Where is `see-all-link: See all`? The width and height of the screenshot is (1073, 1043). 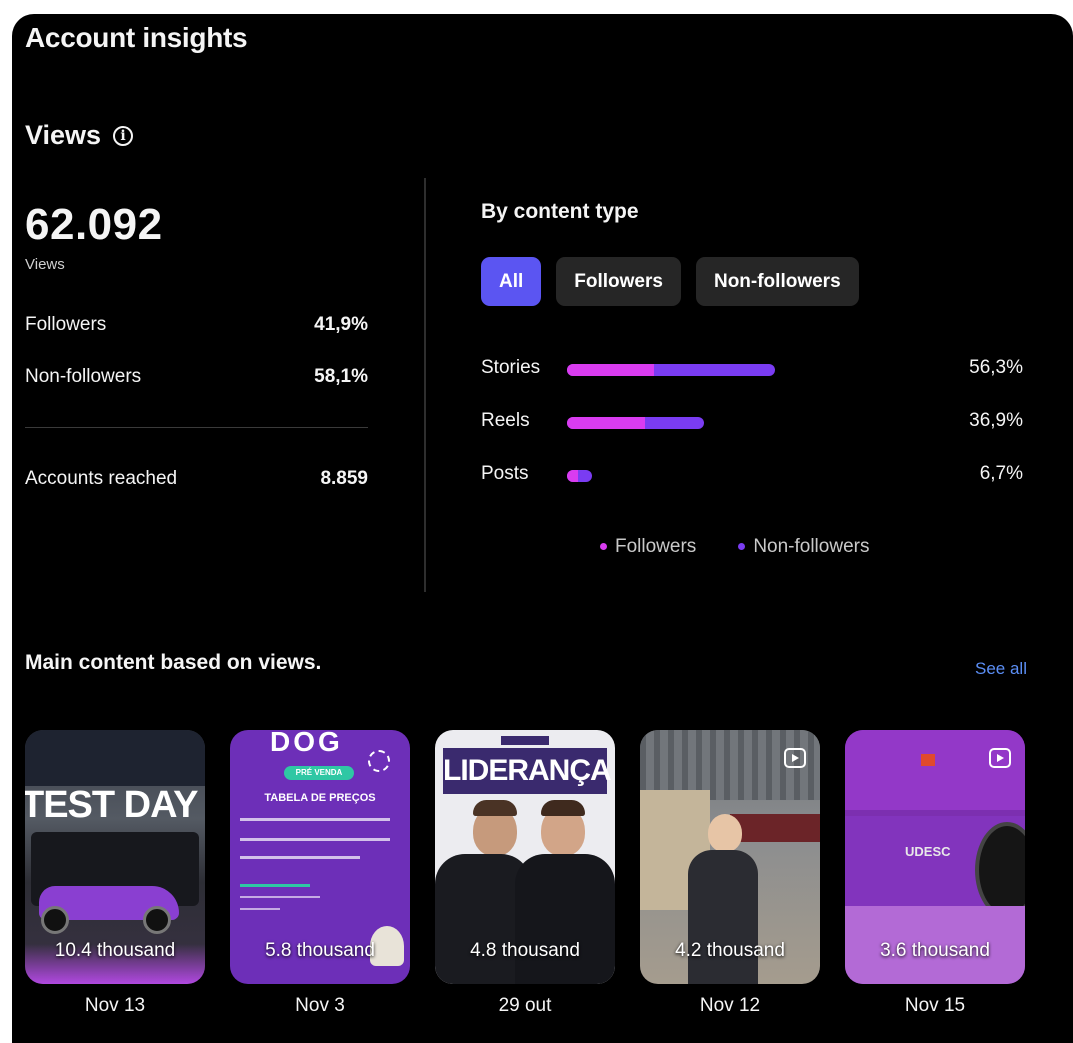
see-all-link: See all is located at coordinates (1001, 669).